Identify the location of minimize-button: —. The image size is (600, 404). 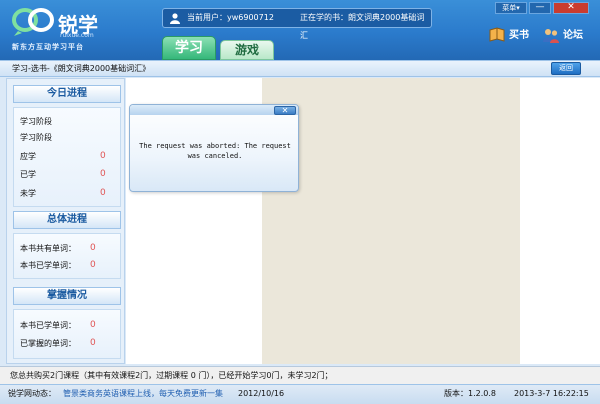
(540, 8).